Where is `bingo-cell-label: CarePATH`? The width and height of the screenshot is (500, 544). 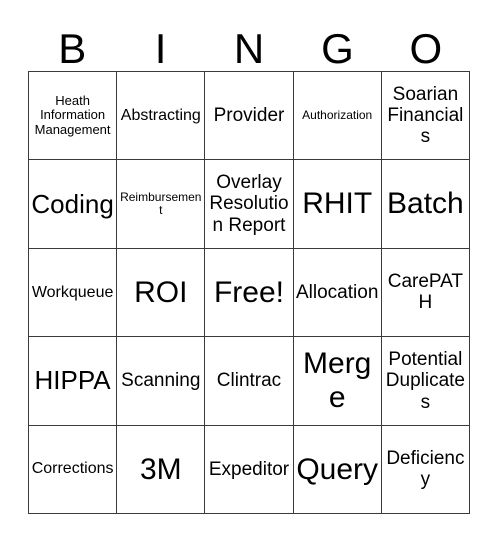
bingo-cell-label: CarePATH is located at coordinates (425, 292).